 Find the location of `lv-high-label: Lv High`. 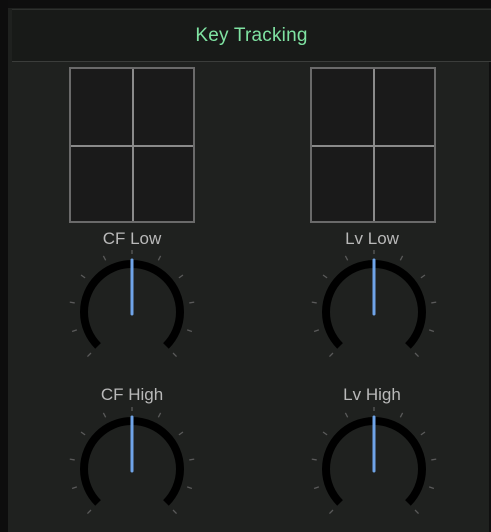

lv-high-label: Lv High is located at coordinates (372, 394).